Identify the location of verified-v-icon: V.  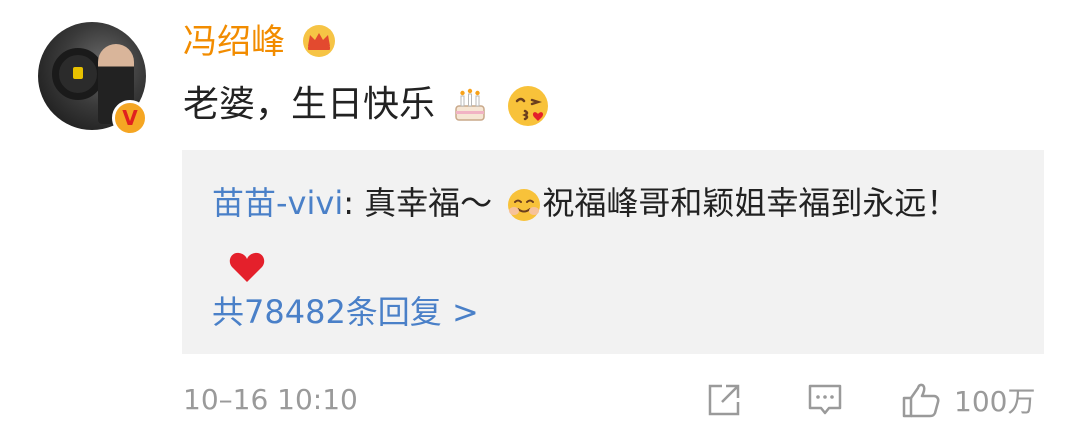
(130, 118).